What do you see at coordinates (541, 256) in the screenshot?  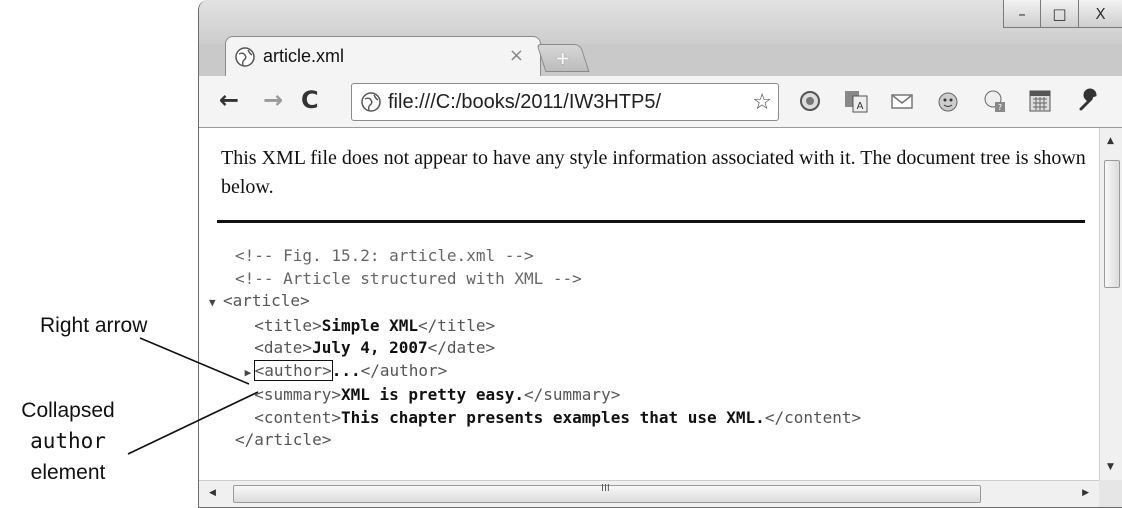 I see `tree-line-comment1: <!-- Fig. 15.2: article.xml -->` at bounding box center [541, 256].